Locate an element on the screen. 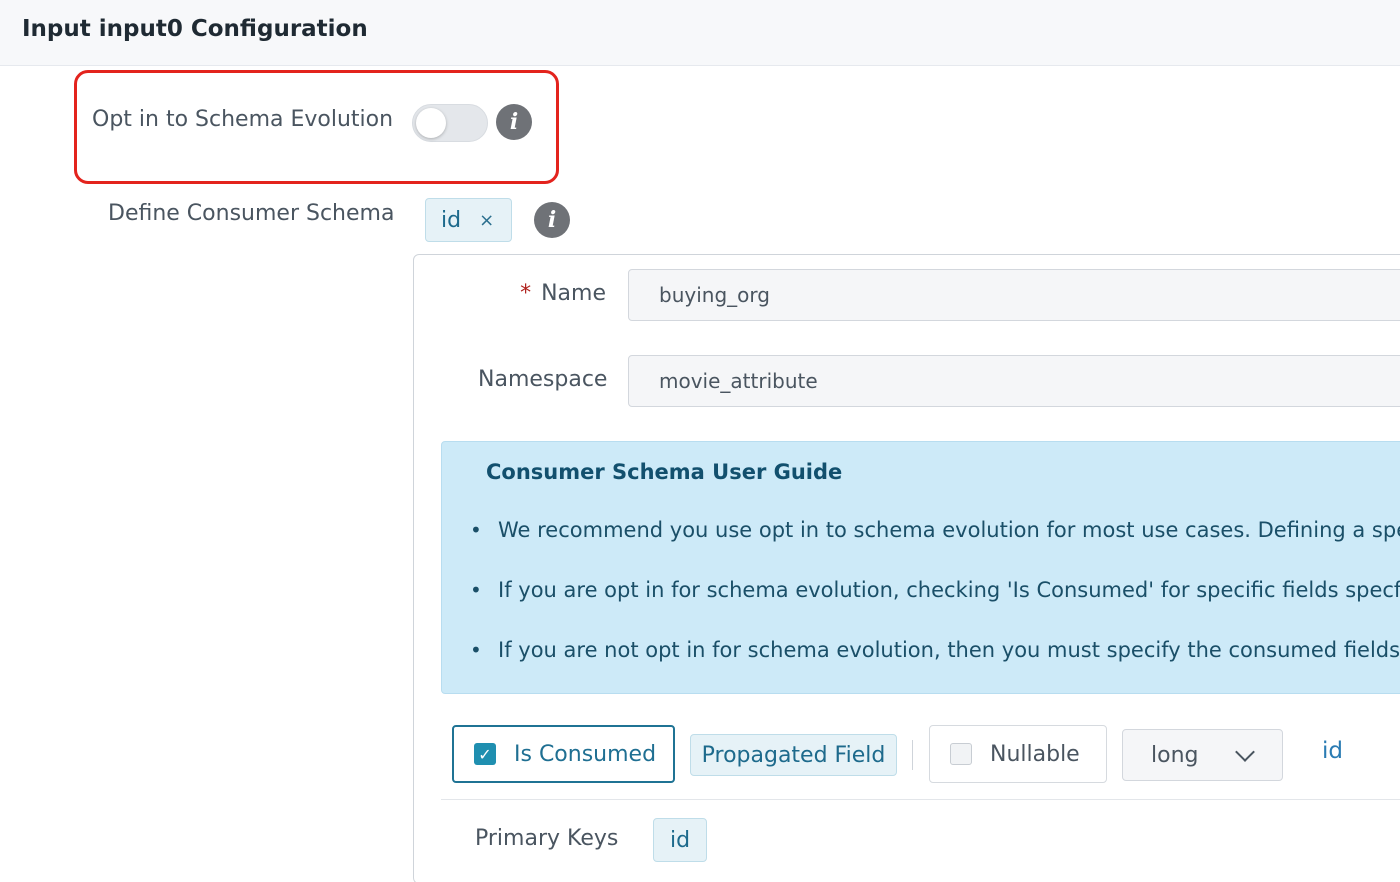  consumer-schema-tag: id × is located at coordinates (468, 220).